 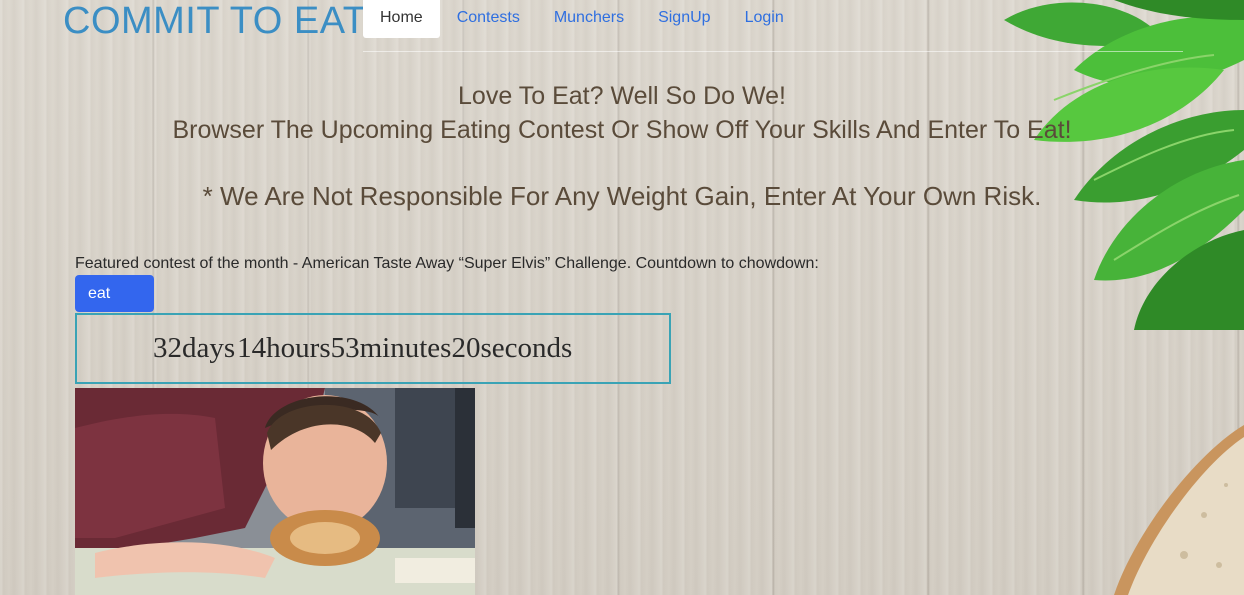 I want to click on leaves-decoration, so click(x=1124, y=165).